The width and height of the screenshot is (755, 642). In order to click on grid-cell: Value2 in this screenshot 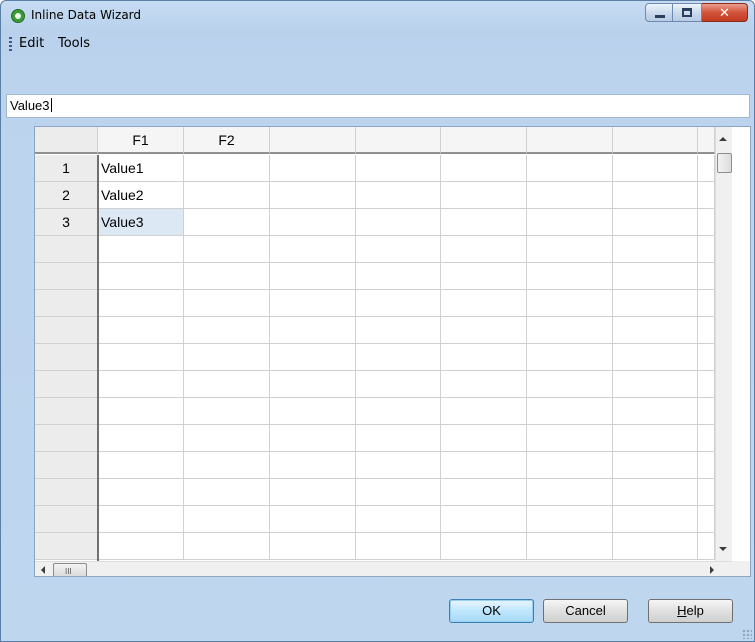, I will do `click(141, 195)`.